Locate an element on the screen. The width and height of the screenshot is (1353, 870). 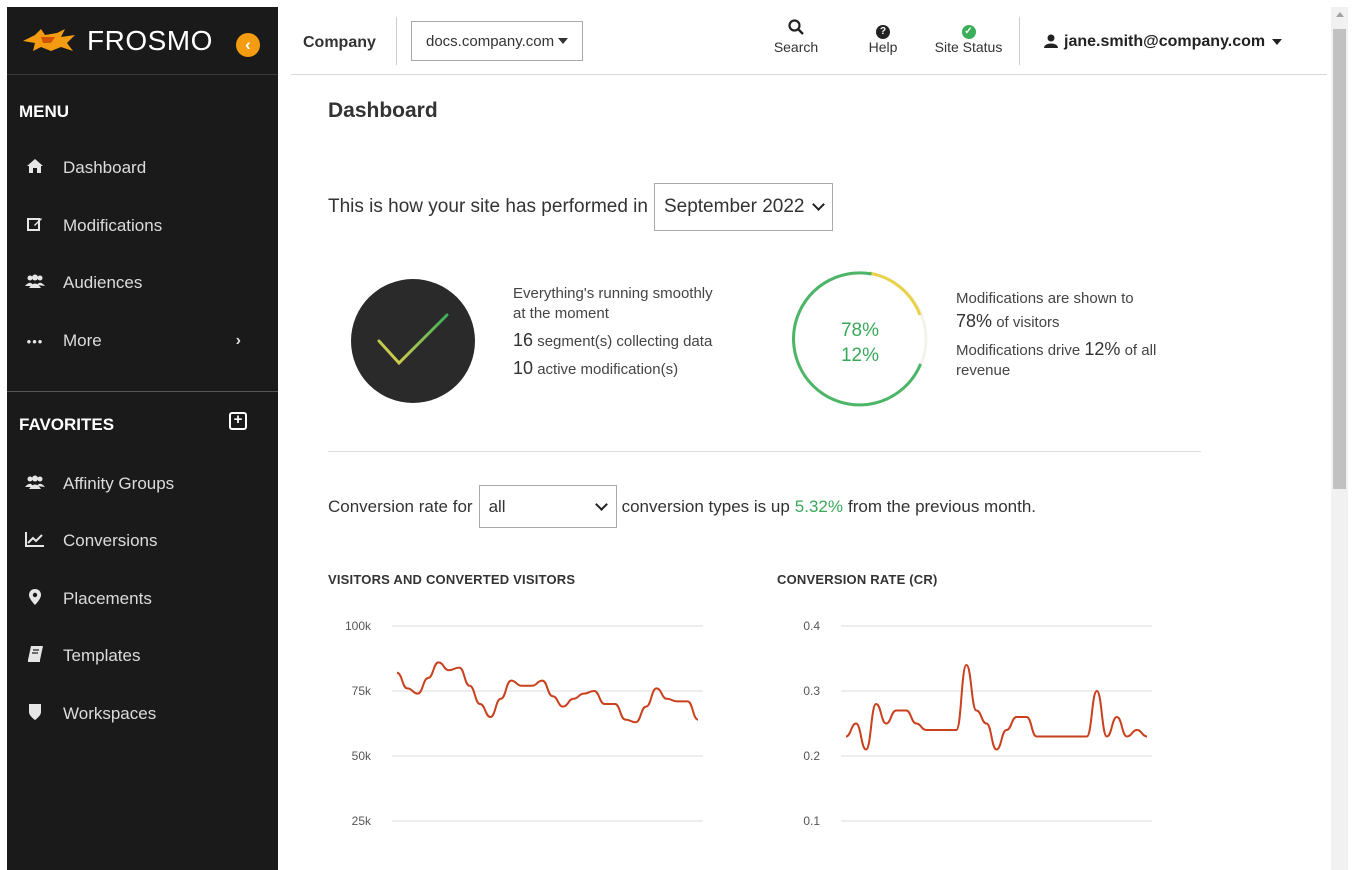
sidebar-divider is located at coordinates (142, 391).